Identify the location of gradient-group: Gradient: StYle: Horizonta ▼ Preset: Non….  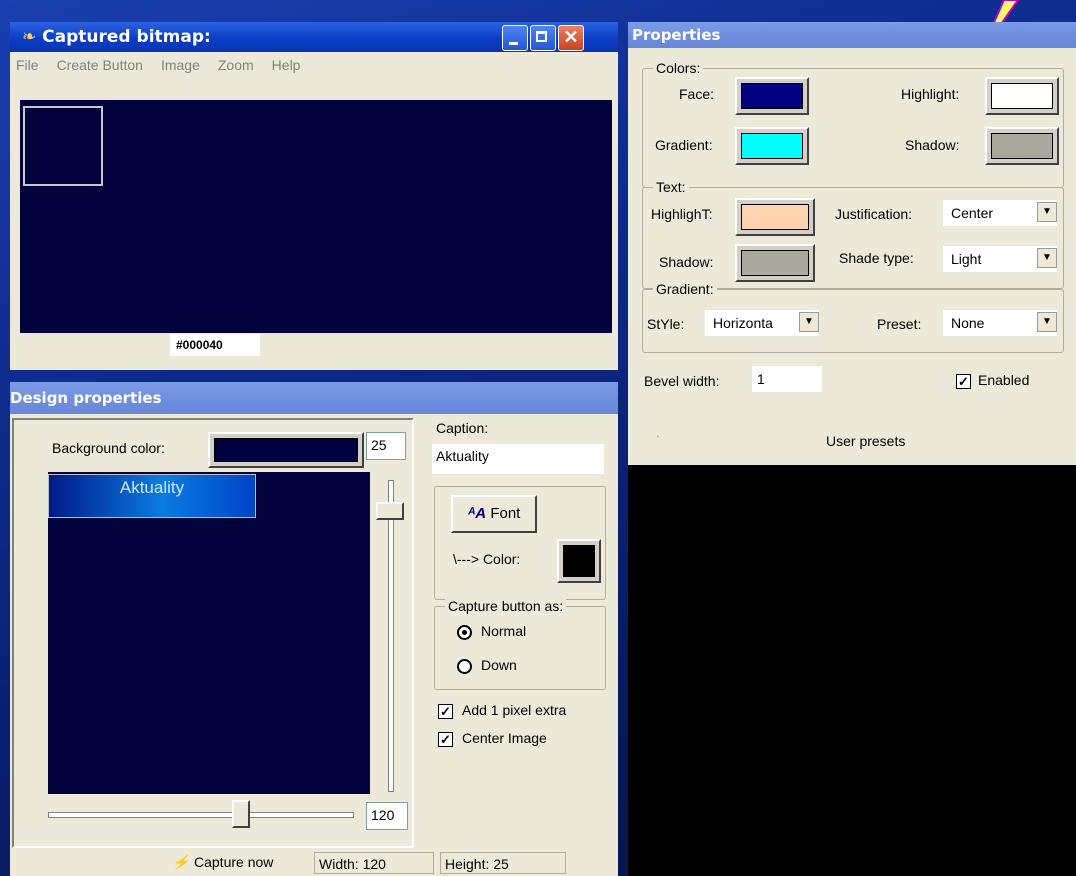
(853, 317).